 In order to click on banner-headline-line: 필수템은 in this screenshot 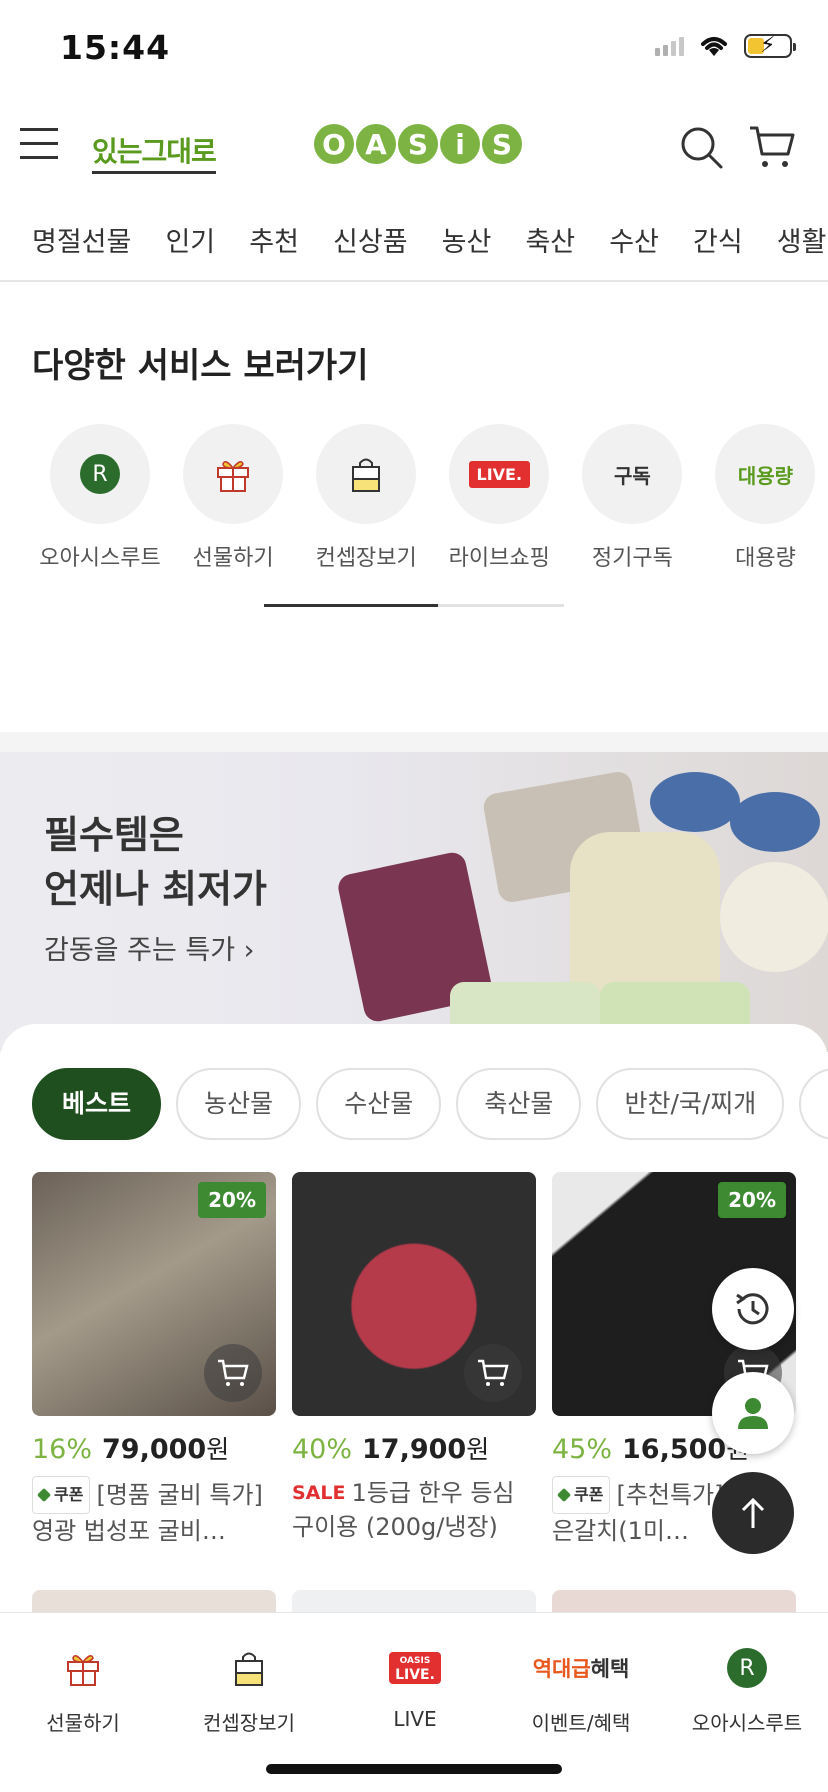, I will do `click(114, 835)`.